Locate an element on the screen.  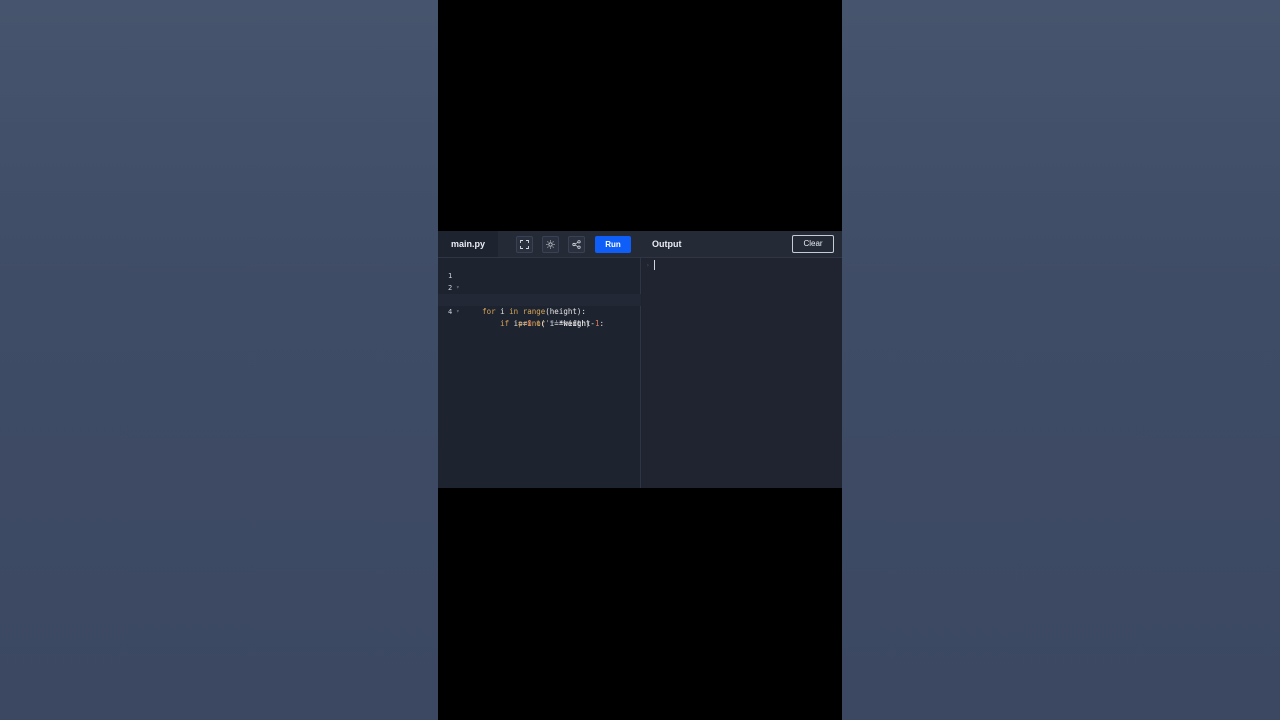
run-button: Run is located at coordinates (613, 244).